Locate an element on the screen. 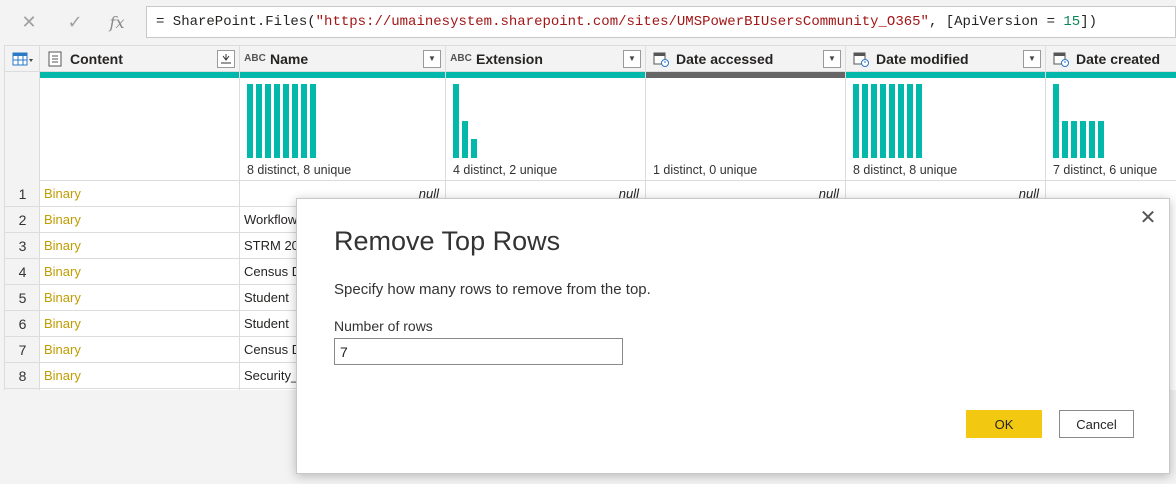 This screenshot has width=1176, height=484. number-of-rows-label: Number of rows is located at coordinates (383, 326).